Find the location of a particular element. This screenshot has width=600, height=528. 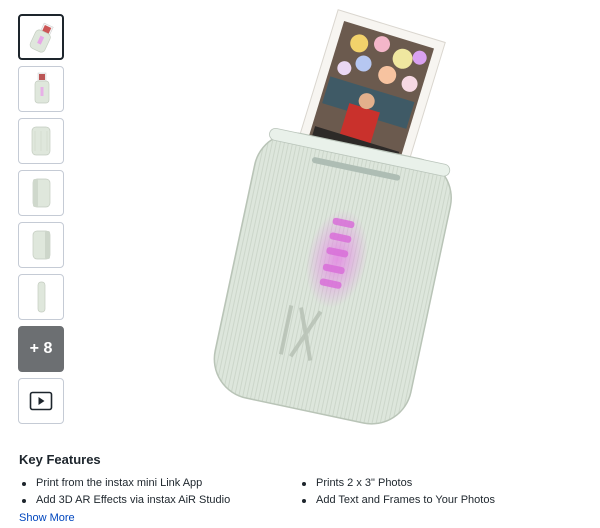

feature-text: Prints 2 x 3" Photos is located at coordinates (364, 483).